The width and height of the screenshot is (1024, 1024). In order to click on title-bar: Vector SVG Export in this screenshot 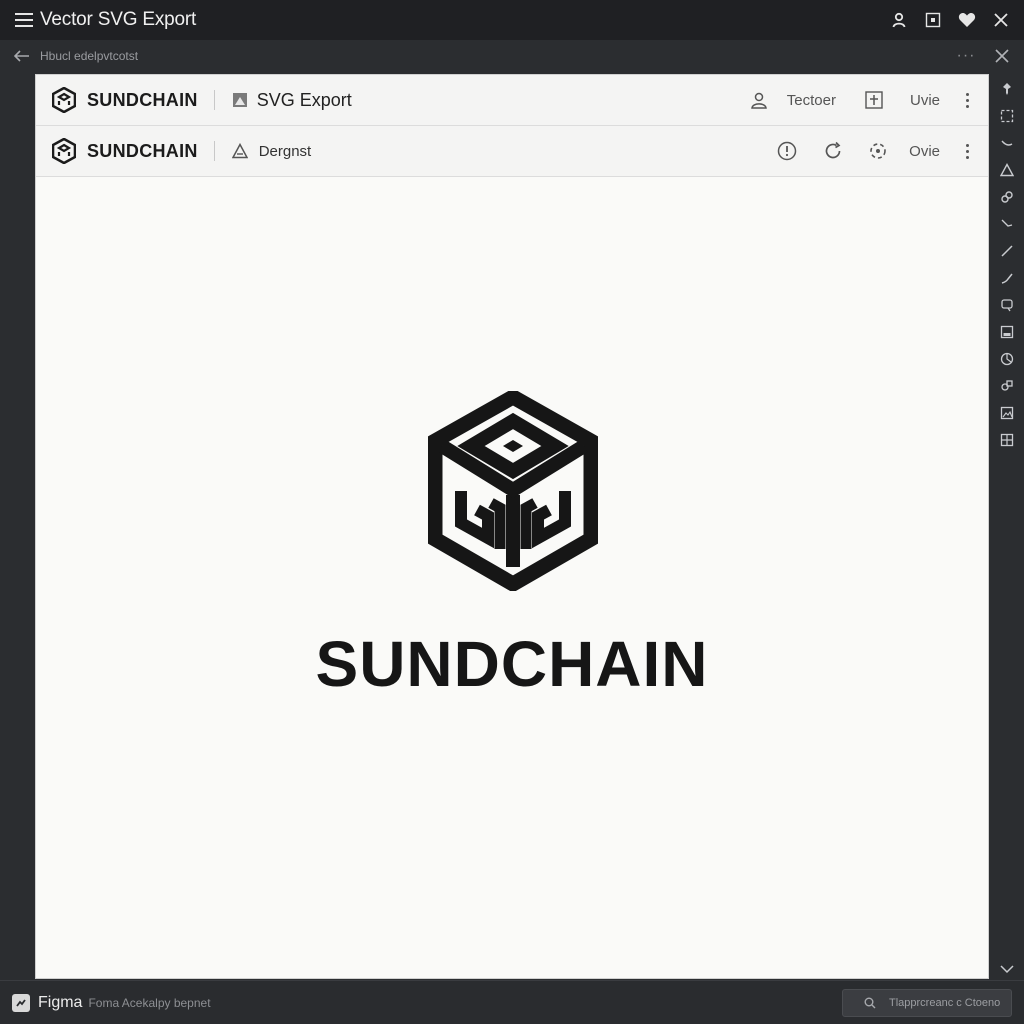, I will do `click(512, 20)`.